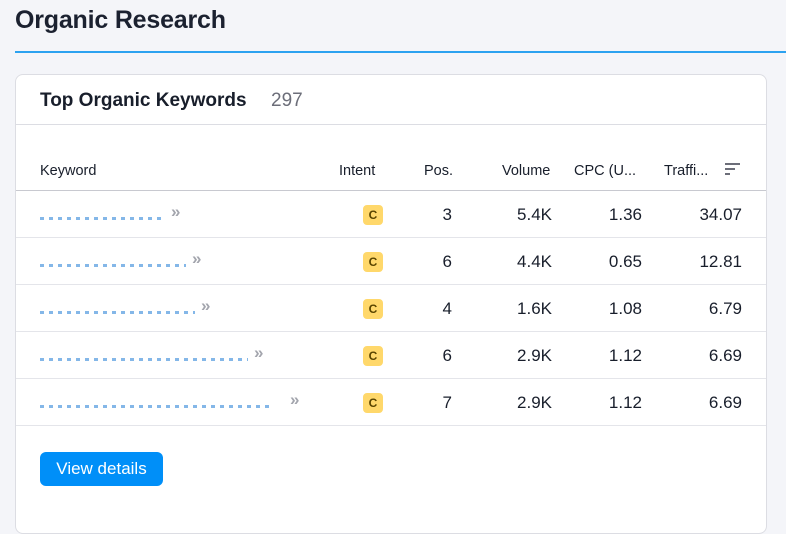  I want to click on page-title: Organic Research, so click(120, 20).